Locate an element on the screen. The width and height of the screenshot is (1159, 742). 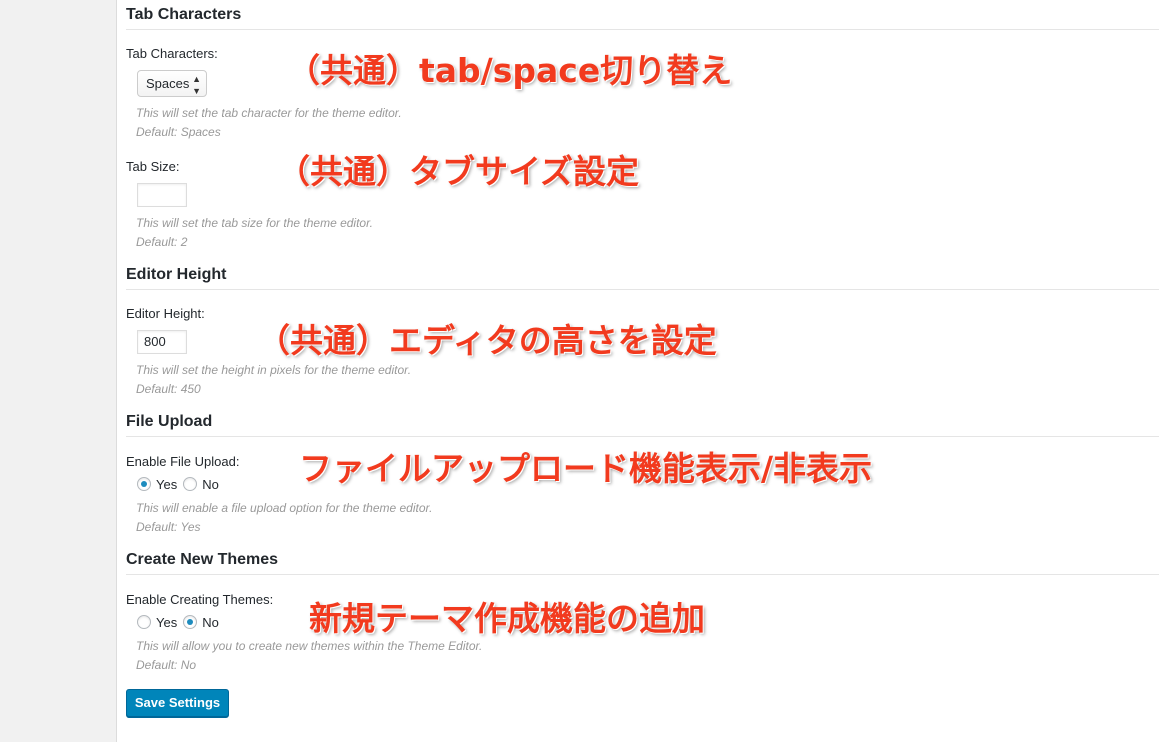
tab-characters-label: Tab Characters: is located at coordinates (172, 53).